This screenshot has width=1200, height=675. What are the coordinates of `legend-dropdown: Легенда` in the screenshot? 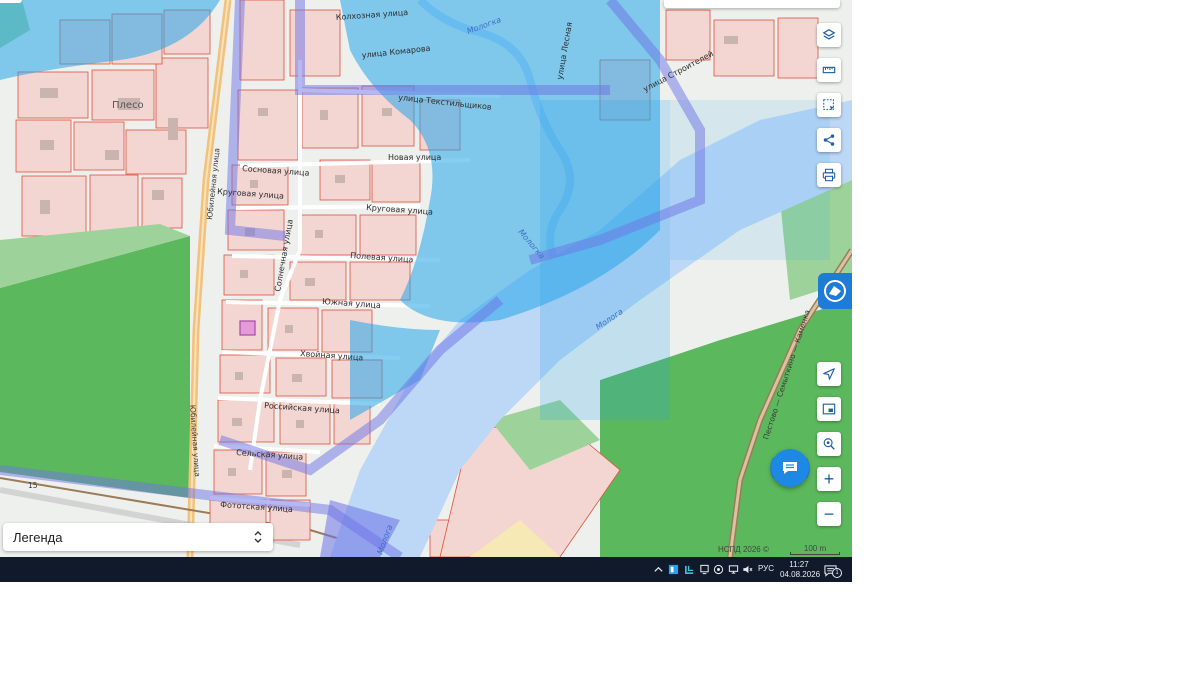 It's located at (138, 537).